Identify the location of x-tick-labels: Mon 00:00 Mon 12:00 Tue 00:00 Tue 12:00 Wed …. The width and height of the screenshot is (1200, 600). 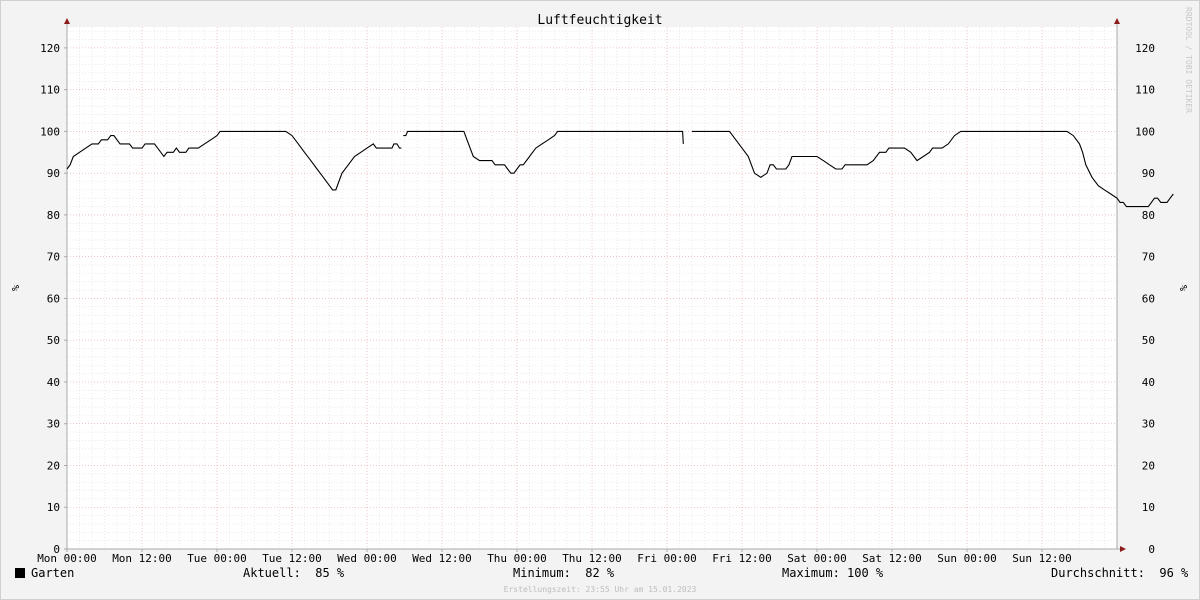
(554, 558).